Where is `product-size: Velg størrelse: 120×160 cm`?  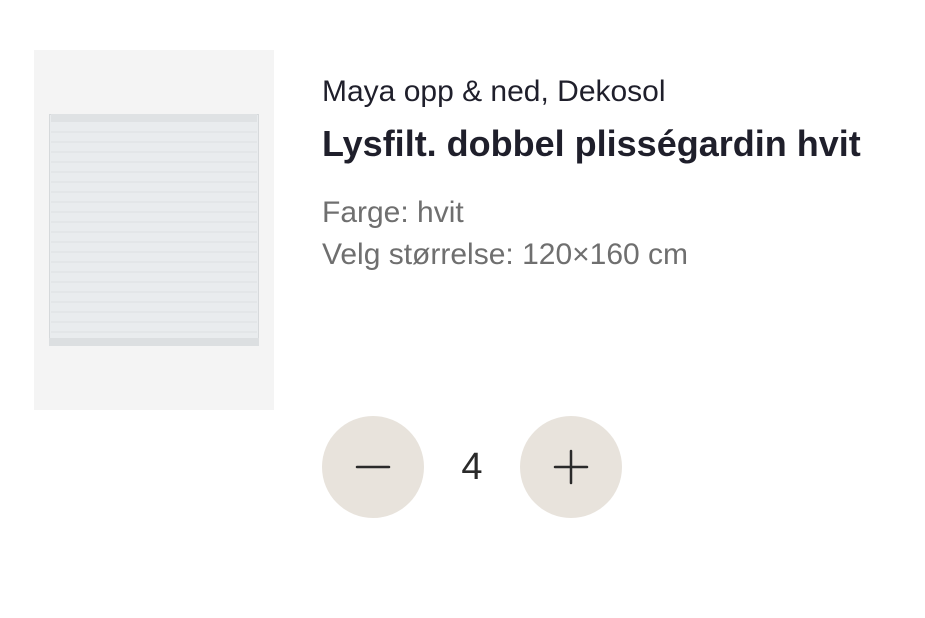
product-size: Velg størrelse: 120×160 cm is located at coordinates (505, 254).